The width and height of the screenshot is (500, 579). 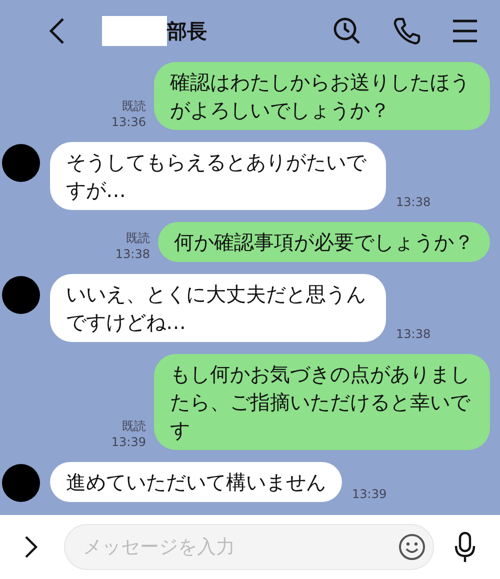 What do you see at coordinates (407, 31) in the screenshot?
I see `phone-icon` at bounding box center [407, 31].